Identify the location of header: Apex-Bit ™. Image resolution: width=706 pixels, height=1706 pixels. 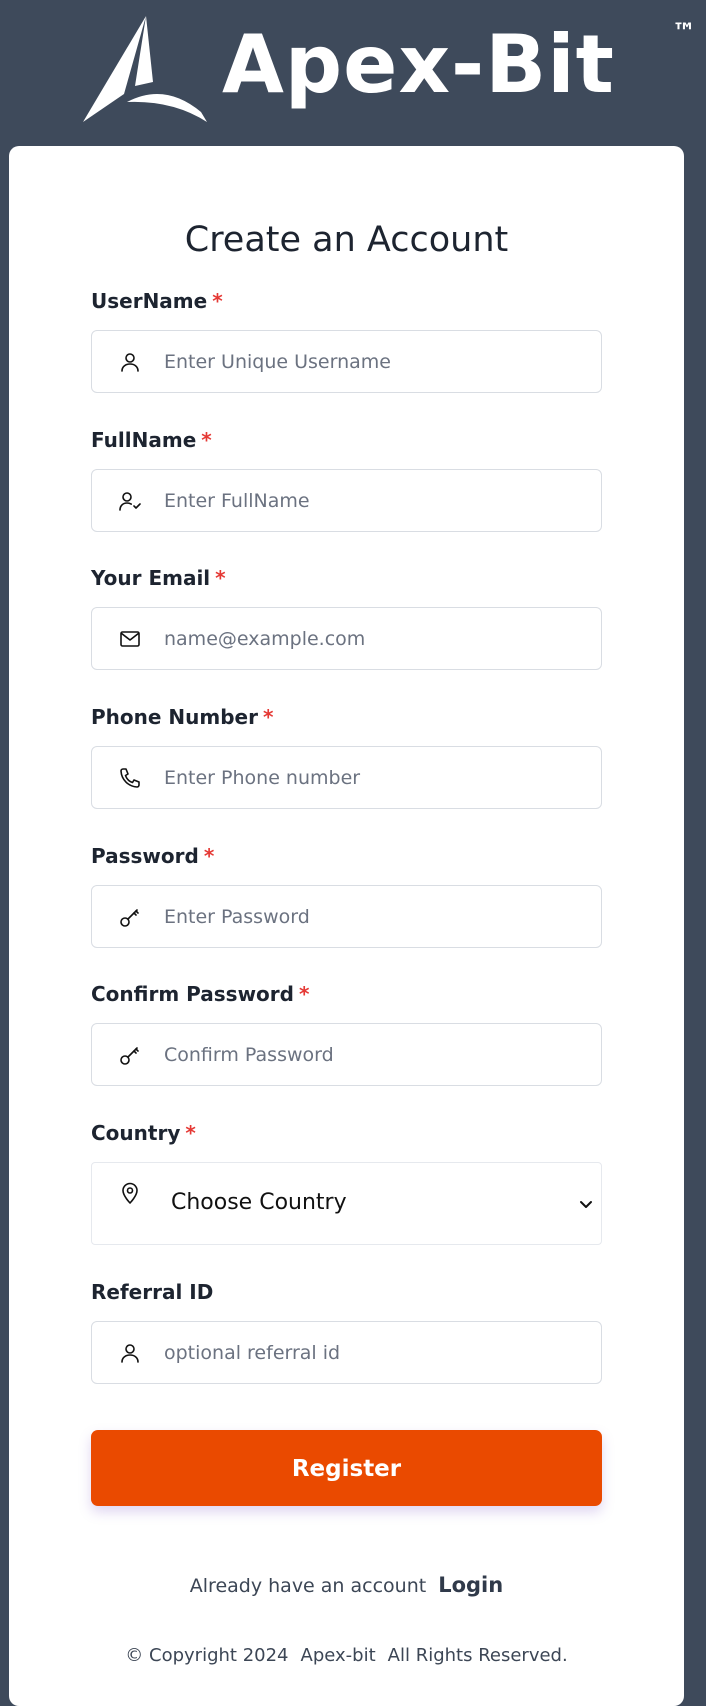
(353, 73).